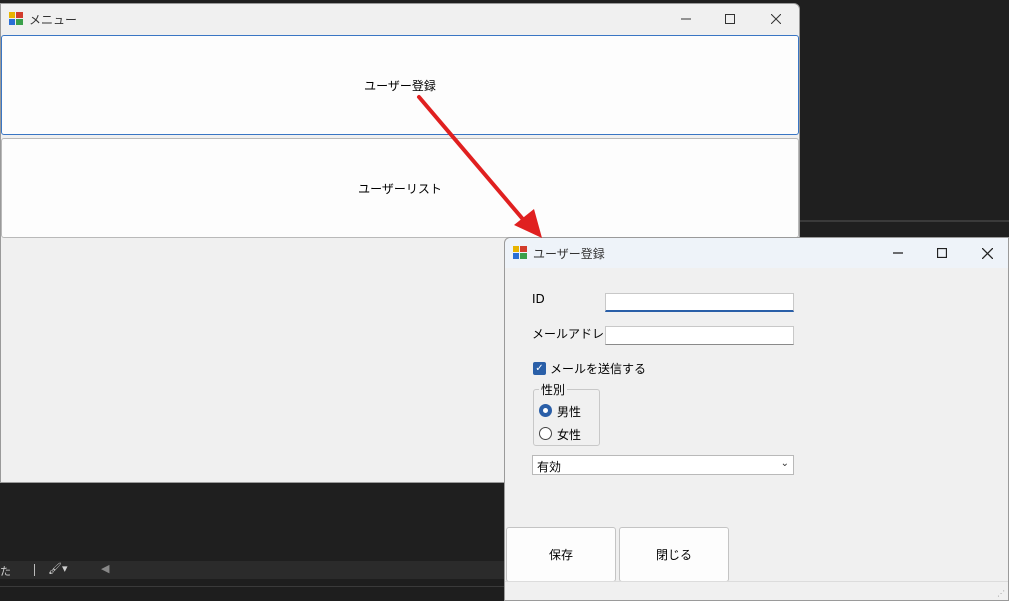 This screenshot has width=1009, height=601. What do you see at coordinates (53, 20) in the screenshot?
I see `window-title: メニュー` at bounding box center [53, 20].